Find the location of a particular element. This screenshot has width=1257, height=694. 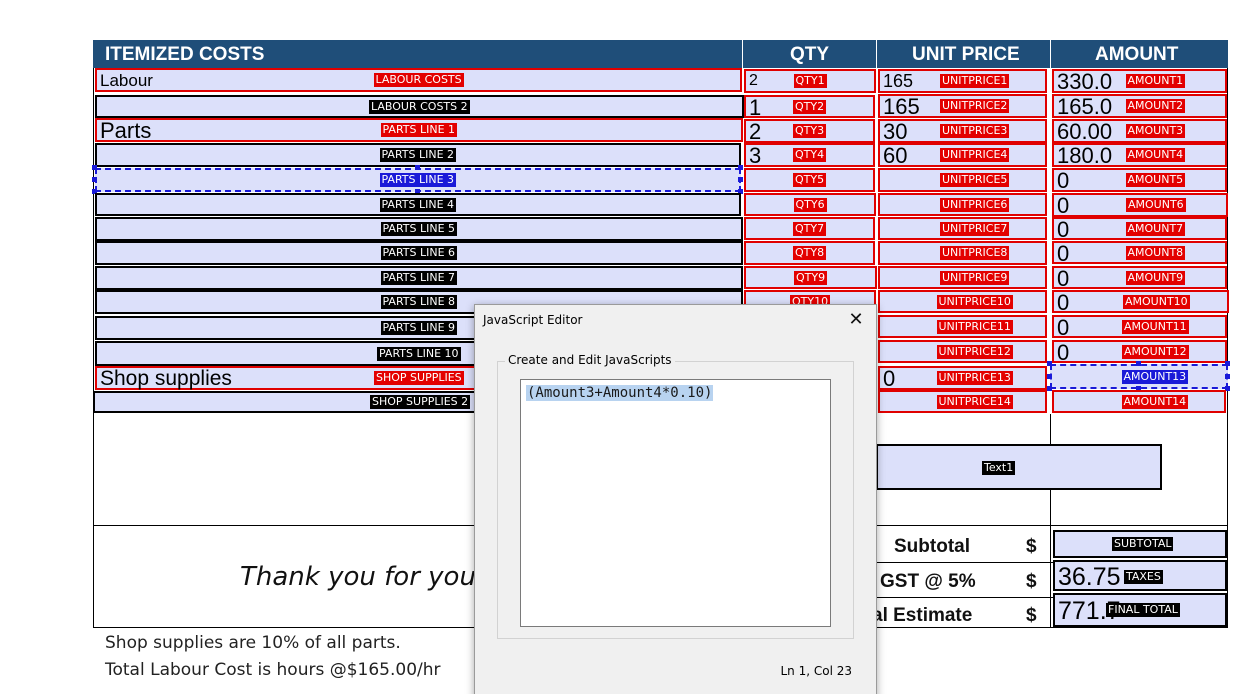

itemized-cost-field: PARTS LINE 6 is located at coordinates (419, 253).